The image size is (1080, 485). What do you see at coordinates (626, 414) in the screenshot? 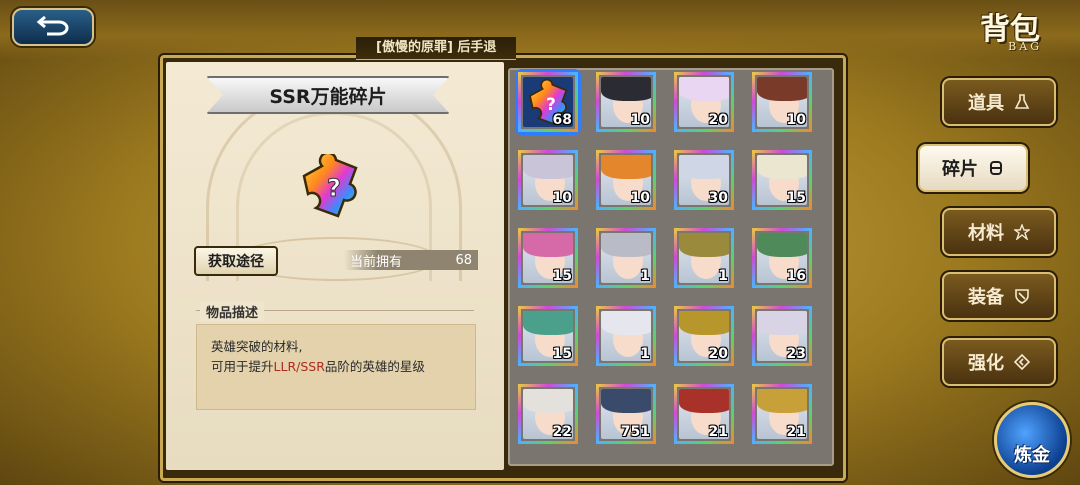
I see `fragment-slot: 751` at bounding box center [626, 414].